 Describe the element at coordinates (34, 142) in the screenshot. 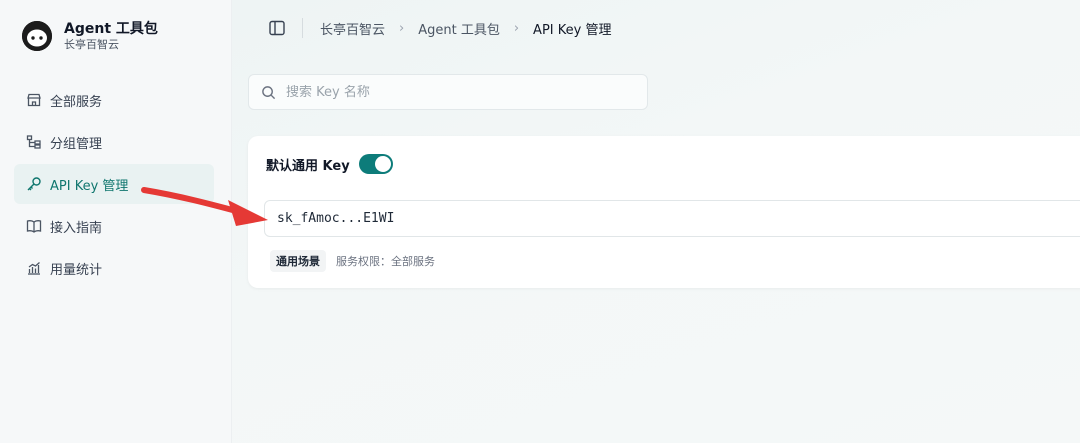

I see `group-tree-icon` at that location.